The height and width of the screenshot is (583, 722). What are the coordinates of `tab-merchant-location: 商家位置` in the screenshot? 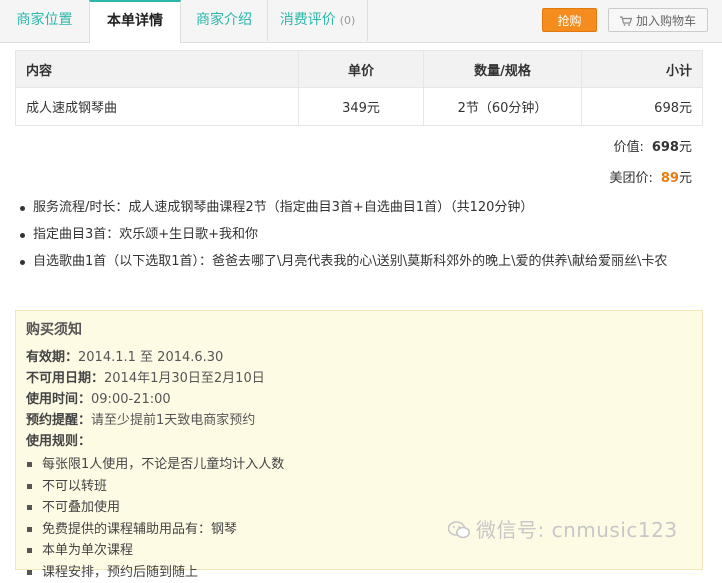 It's located at (45, 20).